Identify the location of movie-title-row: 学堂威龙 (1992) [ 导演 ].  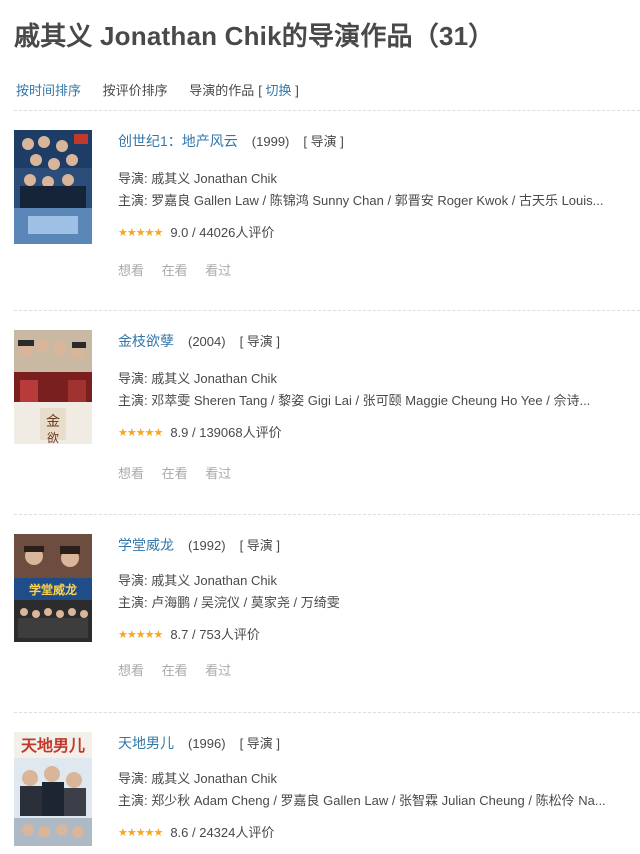
(199, 545).